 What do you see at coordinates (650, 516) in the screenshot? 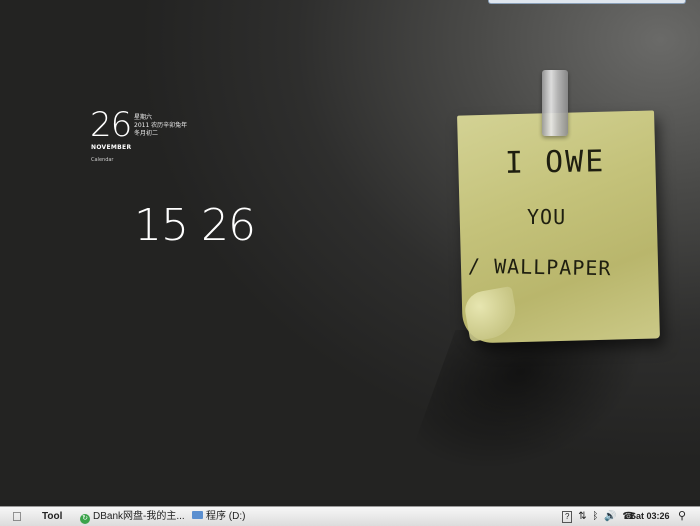
I see `tray-clock: Sat 03:26` at bounding box center [650, 516].